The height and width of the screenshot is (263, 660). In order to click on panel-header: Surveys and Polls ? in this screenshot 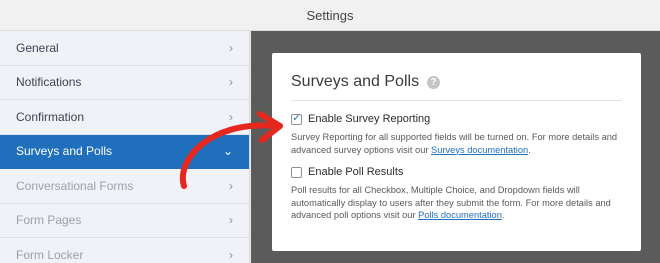, I will do `click(456, 82)`.